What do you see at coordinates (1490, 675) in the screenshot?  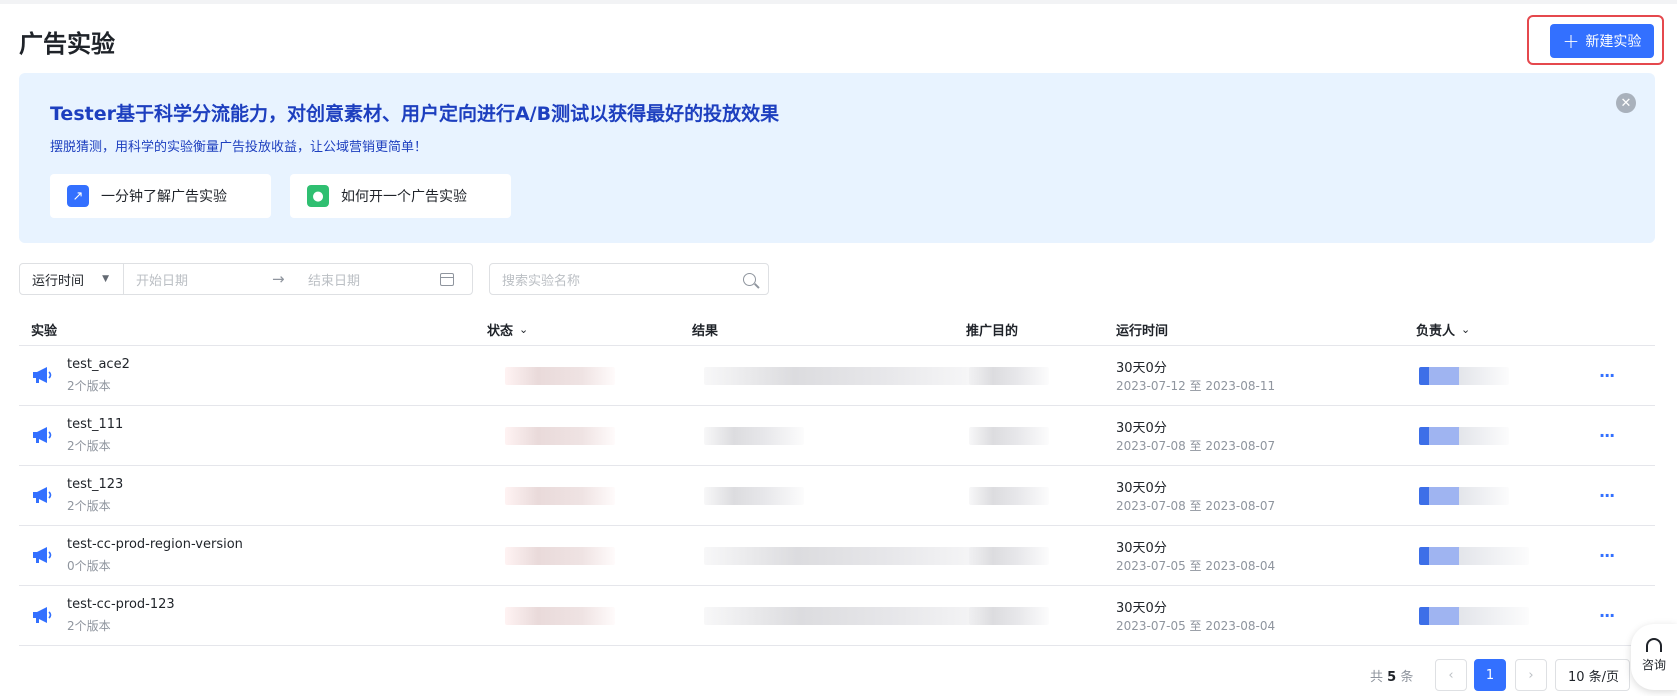 I see `page-1-button: 1` at bounding box center [1490, 675].